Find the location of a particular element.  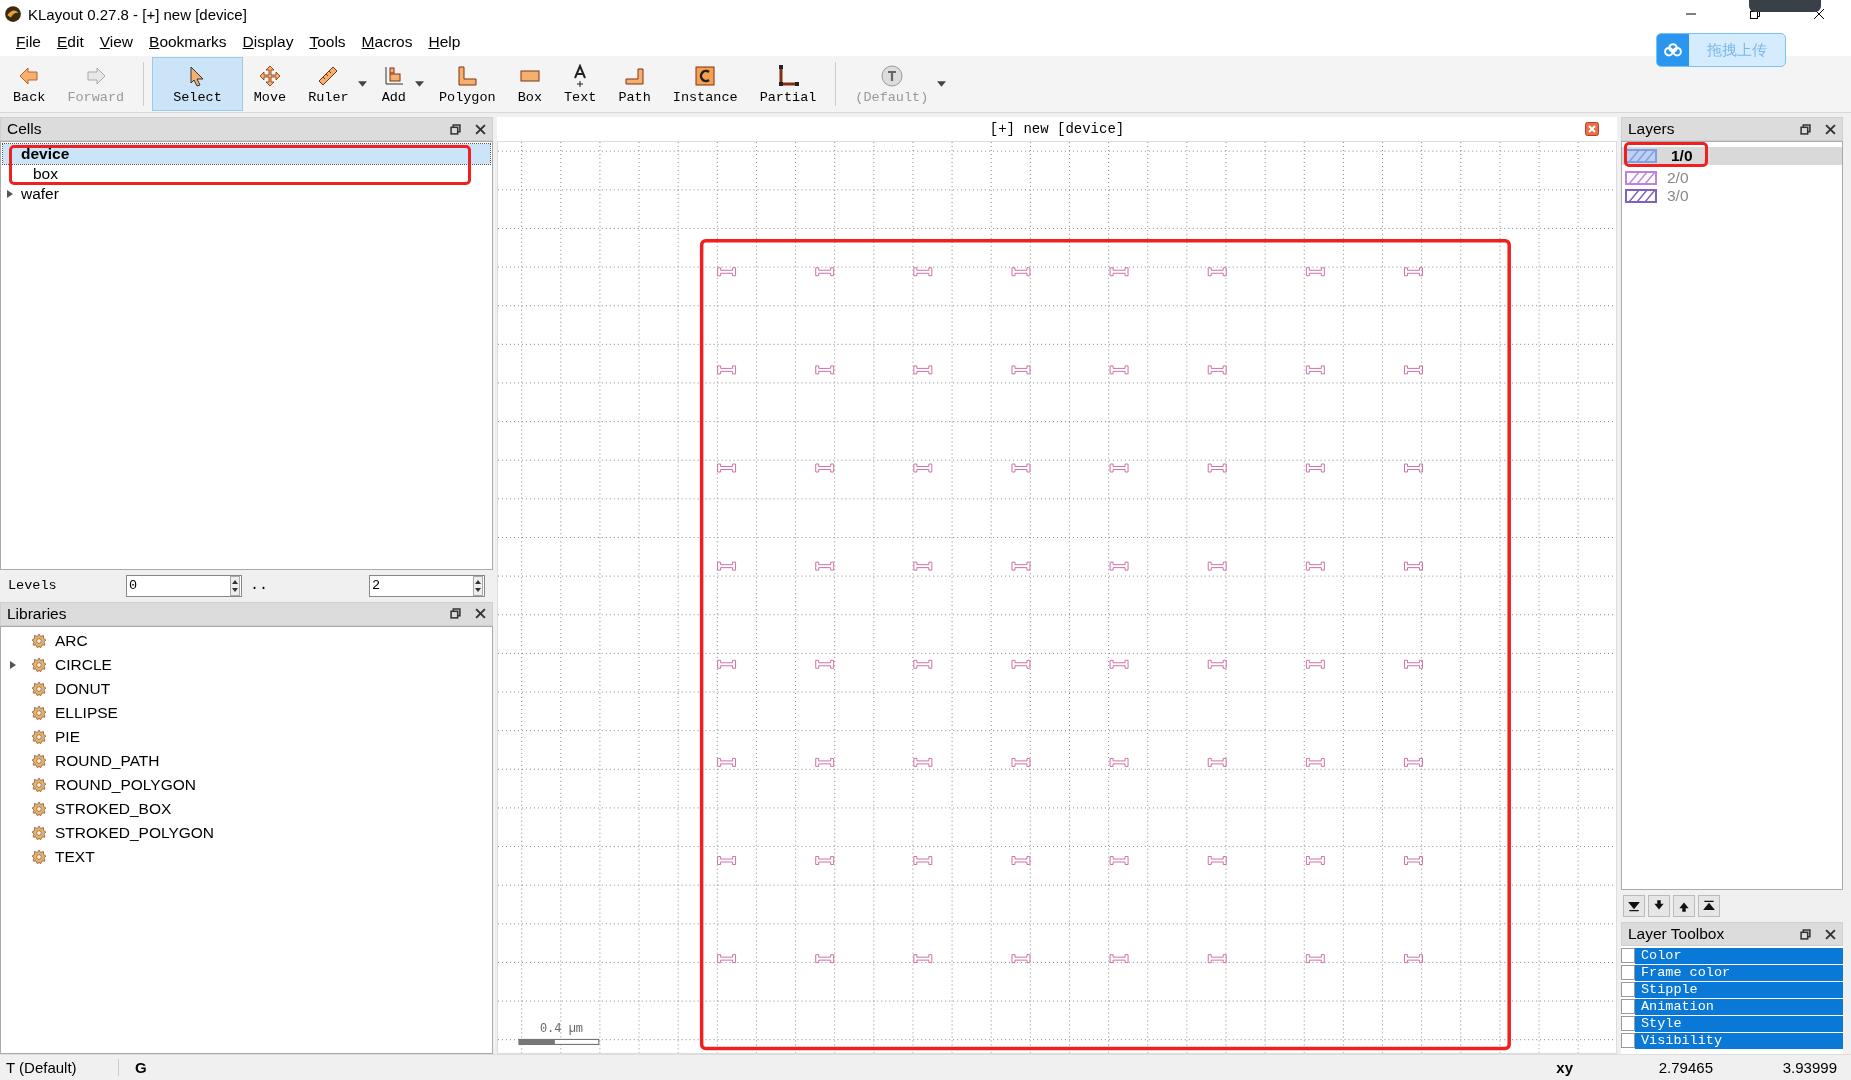

status-mode: T (Default) is located at coordinates (59, 1067).